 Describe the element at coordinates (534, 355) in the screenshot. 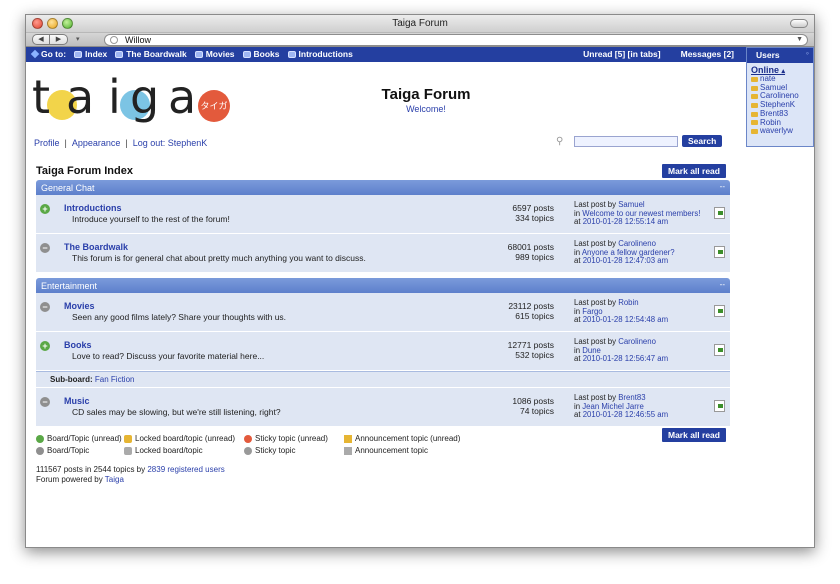

I see `board-topics: 532 topics` at that location.